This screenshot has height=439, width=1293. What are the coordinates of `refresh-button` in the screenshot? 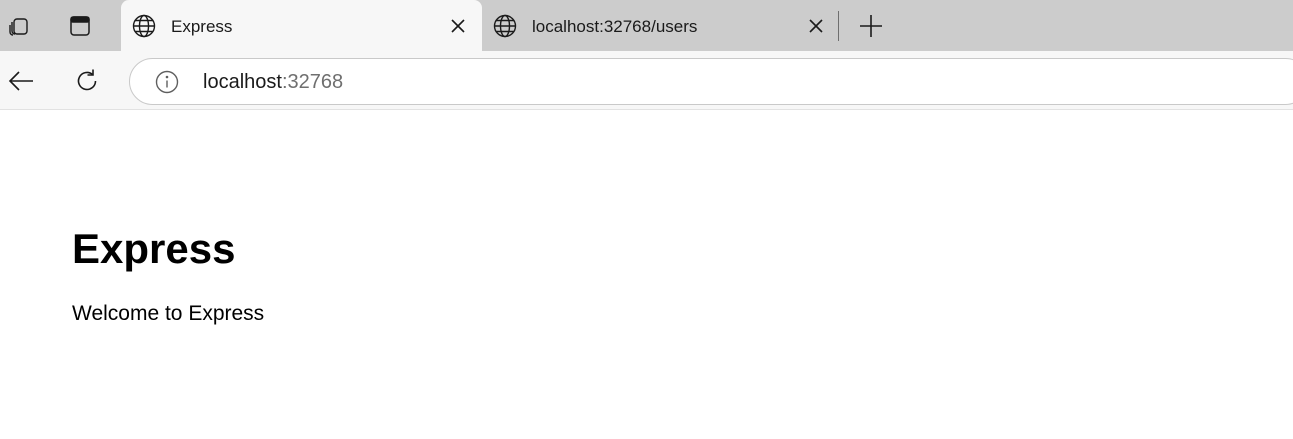 It's located at (87, 81).